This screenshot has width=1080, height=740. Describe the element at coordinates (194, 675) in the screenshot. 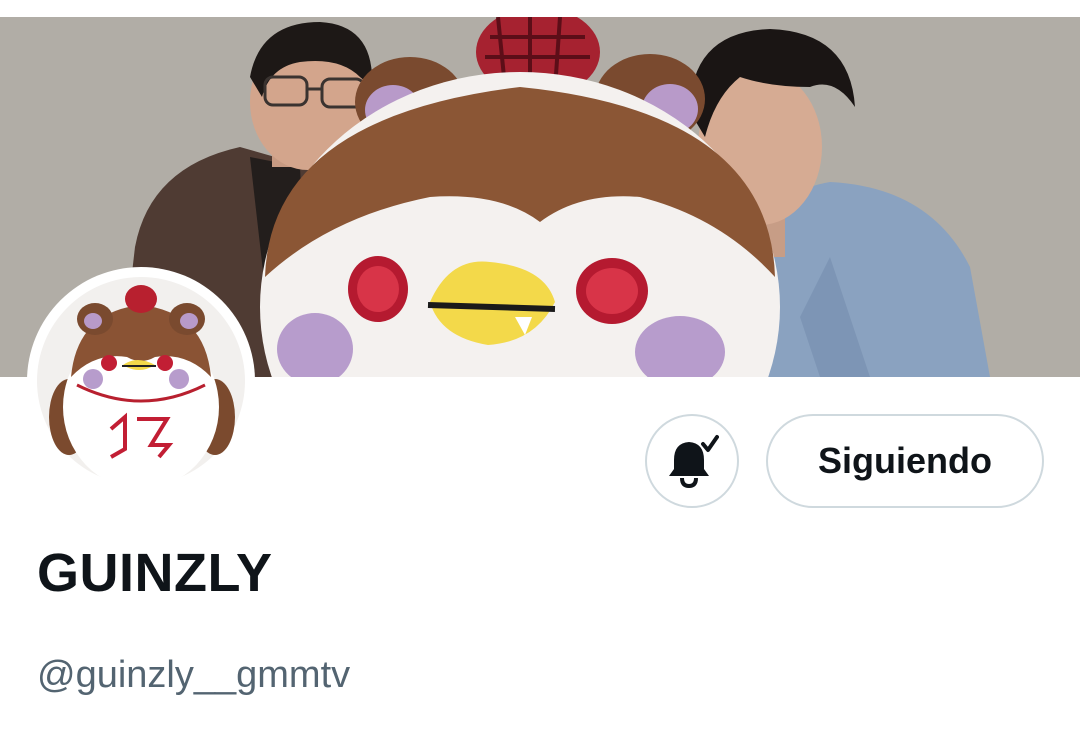

I see `profile-handle: @guinzly__gmmtv` at that location.